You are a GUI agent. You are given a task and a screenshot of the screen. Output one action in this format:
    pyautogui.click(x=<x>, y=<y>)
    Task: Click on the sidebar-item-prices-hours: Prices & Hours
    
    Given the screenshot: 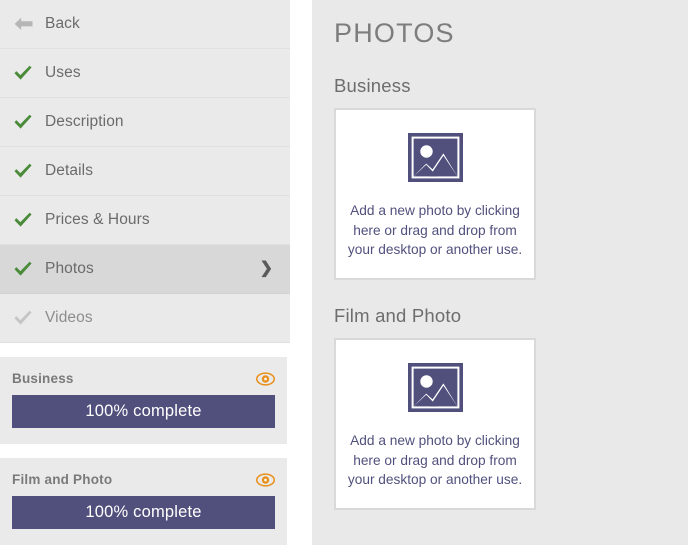 What is the action you would take?
    pyautogui.click(x=145, y=220)
    